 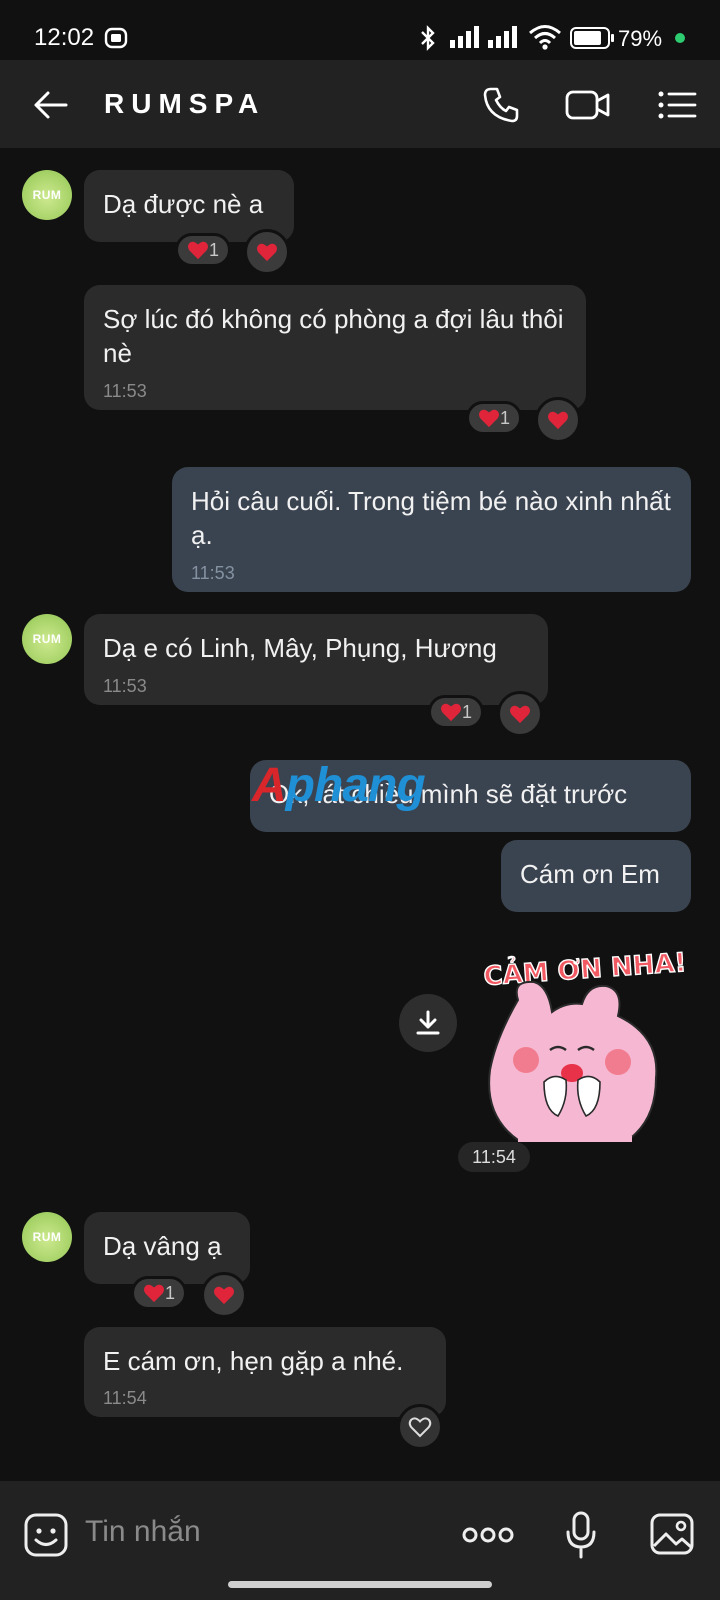 I want to click on image-gallery-icon, so click(x=672, y=1534).